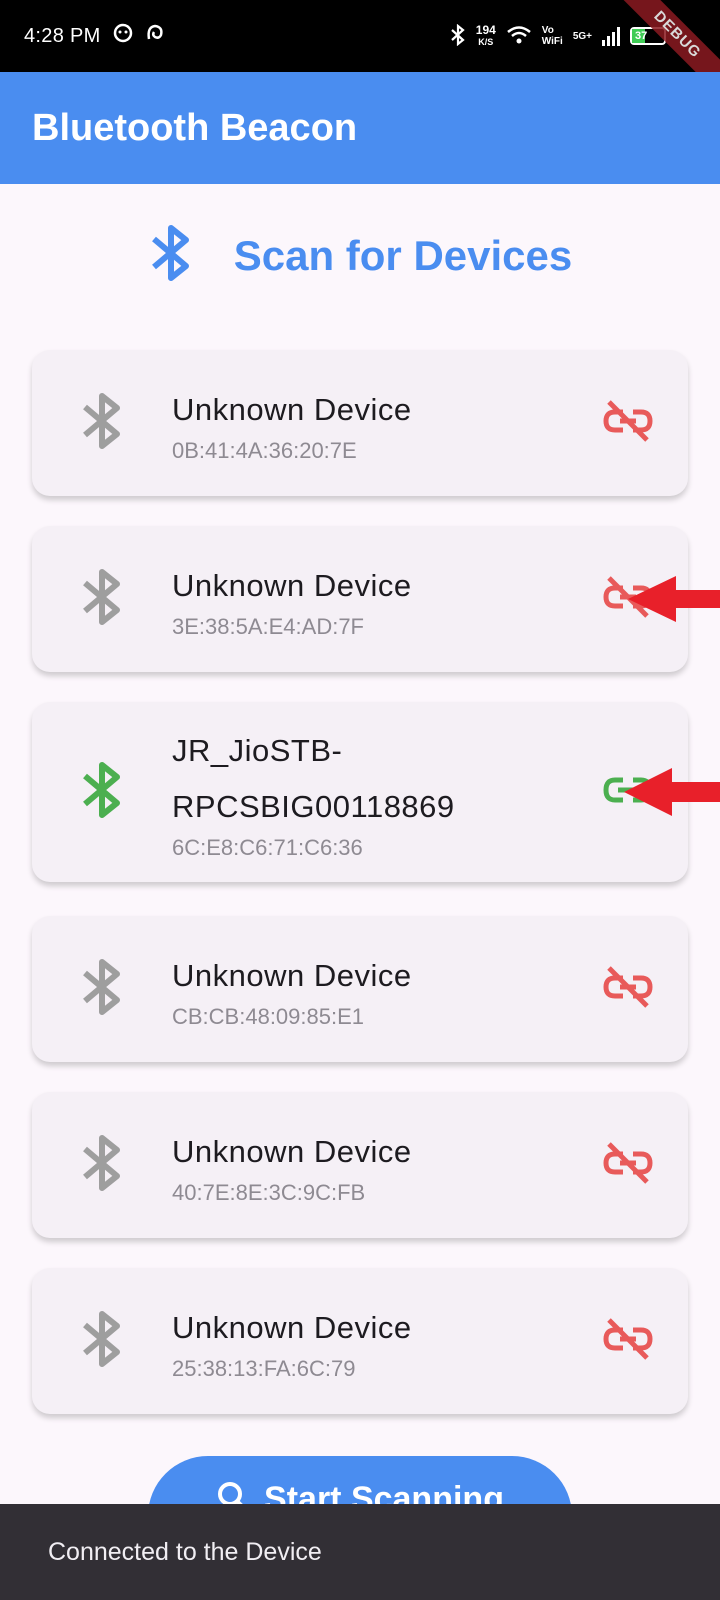 The height and width of the screenshot is (1600, 720). I want to click on signal-icon, so click(611, 36).